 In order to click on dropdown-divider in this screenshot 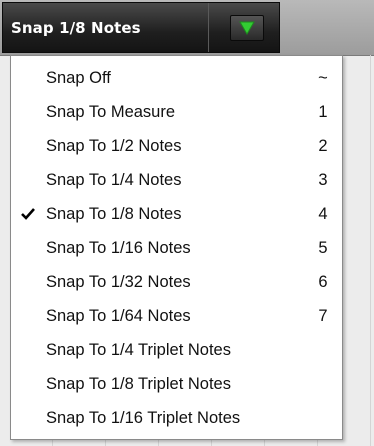, I will do `click(208, 27)`.